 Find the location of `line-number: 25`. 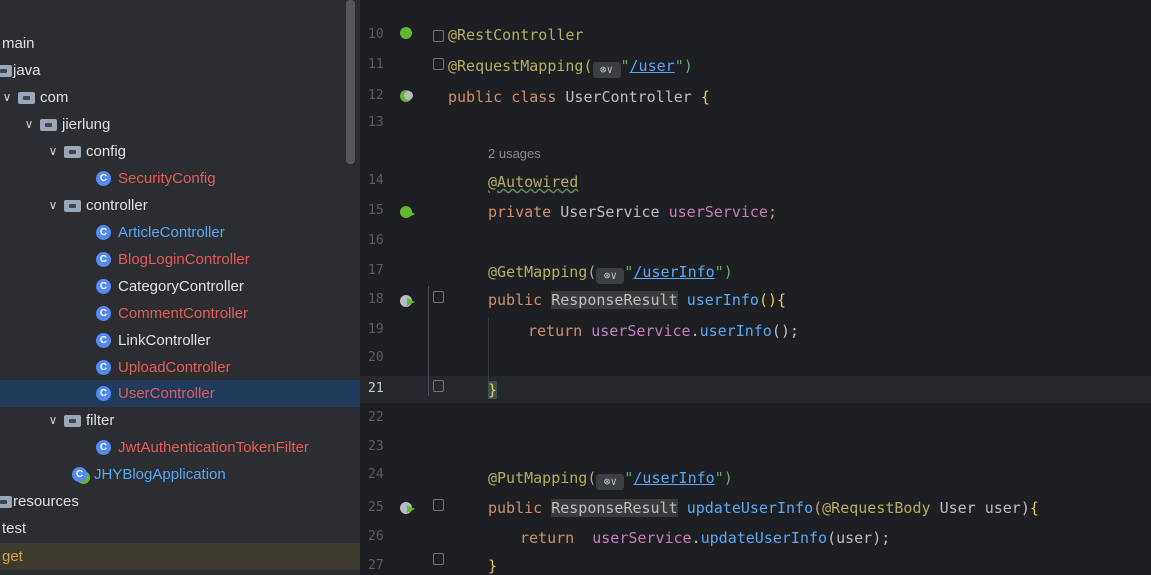

line-number: 25 is located at coordinates (380, 507).